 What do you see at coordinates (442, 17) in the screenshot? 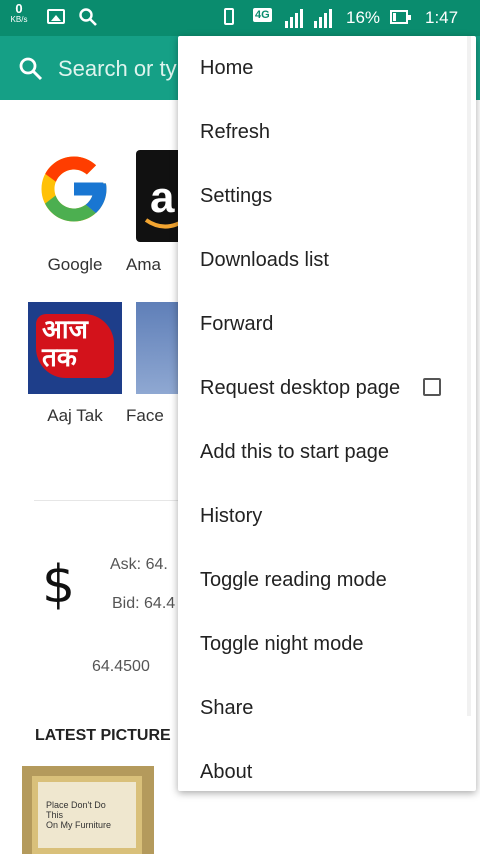
I see `clock: 1:47` at bounding box center [442, 17].